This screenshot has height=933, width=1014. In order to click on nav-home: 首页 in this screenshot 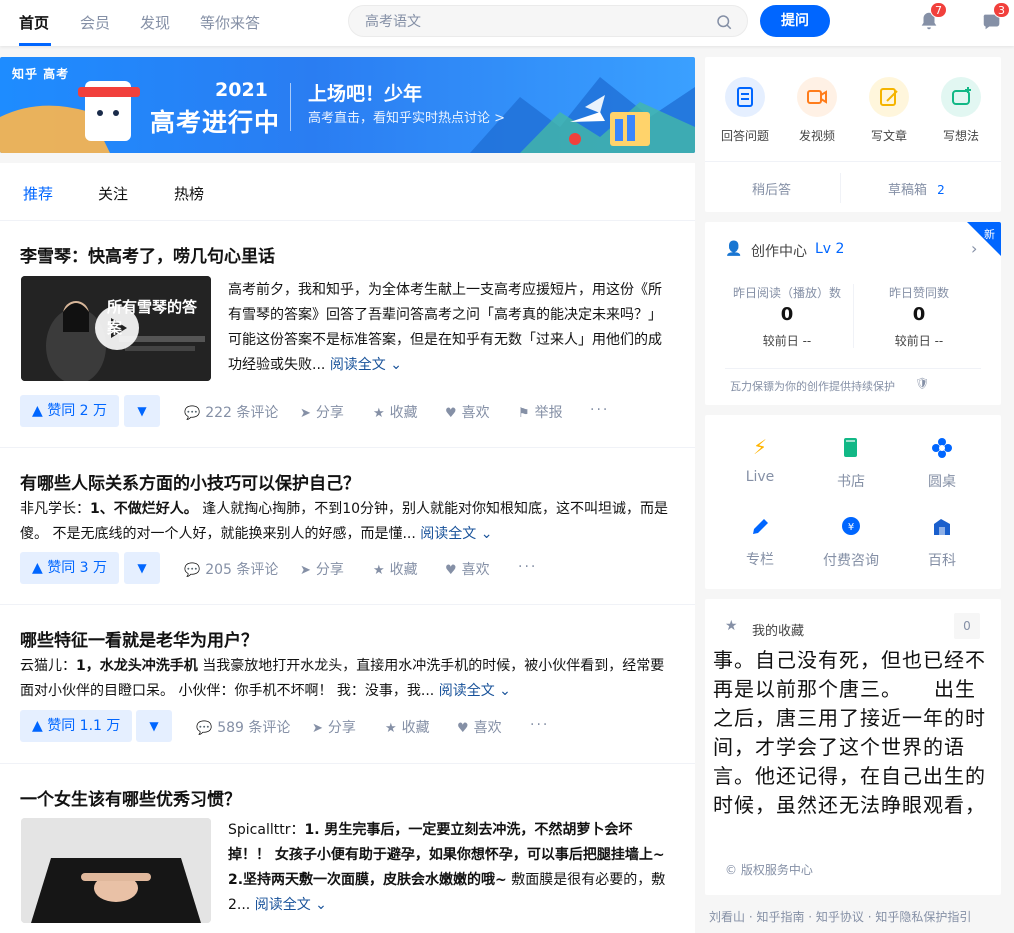, I will do `click(34, 22)`.